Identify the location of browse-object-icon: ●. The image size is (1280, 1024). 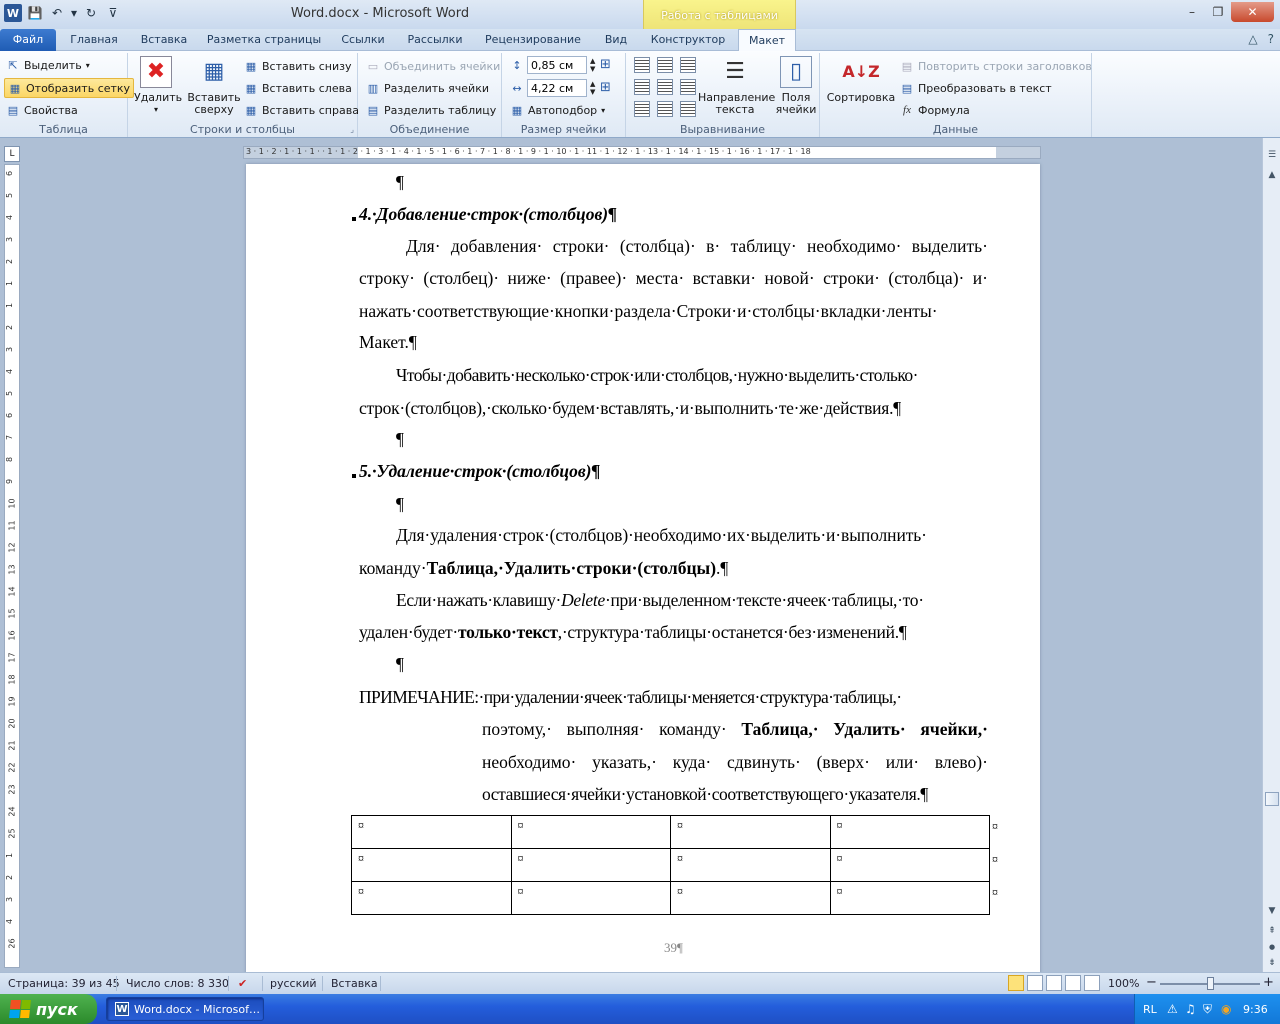
(1272, 947).